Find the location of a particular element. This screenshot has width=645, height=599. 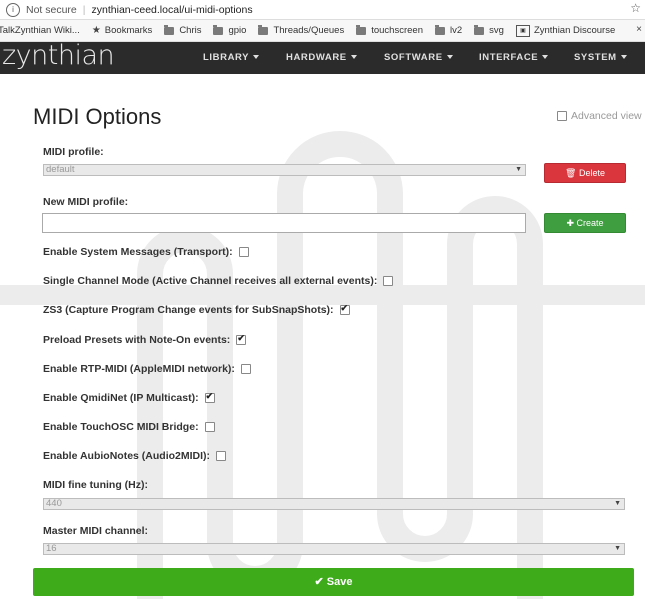

option-touchosc: Enable TouchOSC MIDI Bridge: is located at coordinates (129, 427).